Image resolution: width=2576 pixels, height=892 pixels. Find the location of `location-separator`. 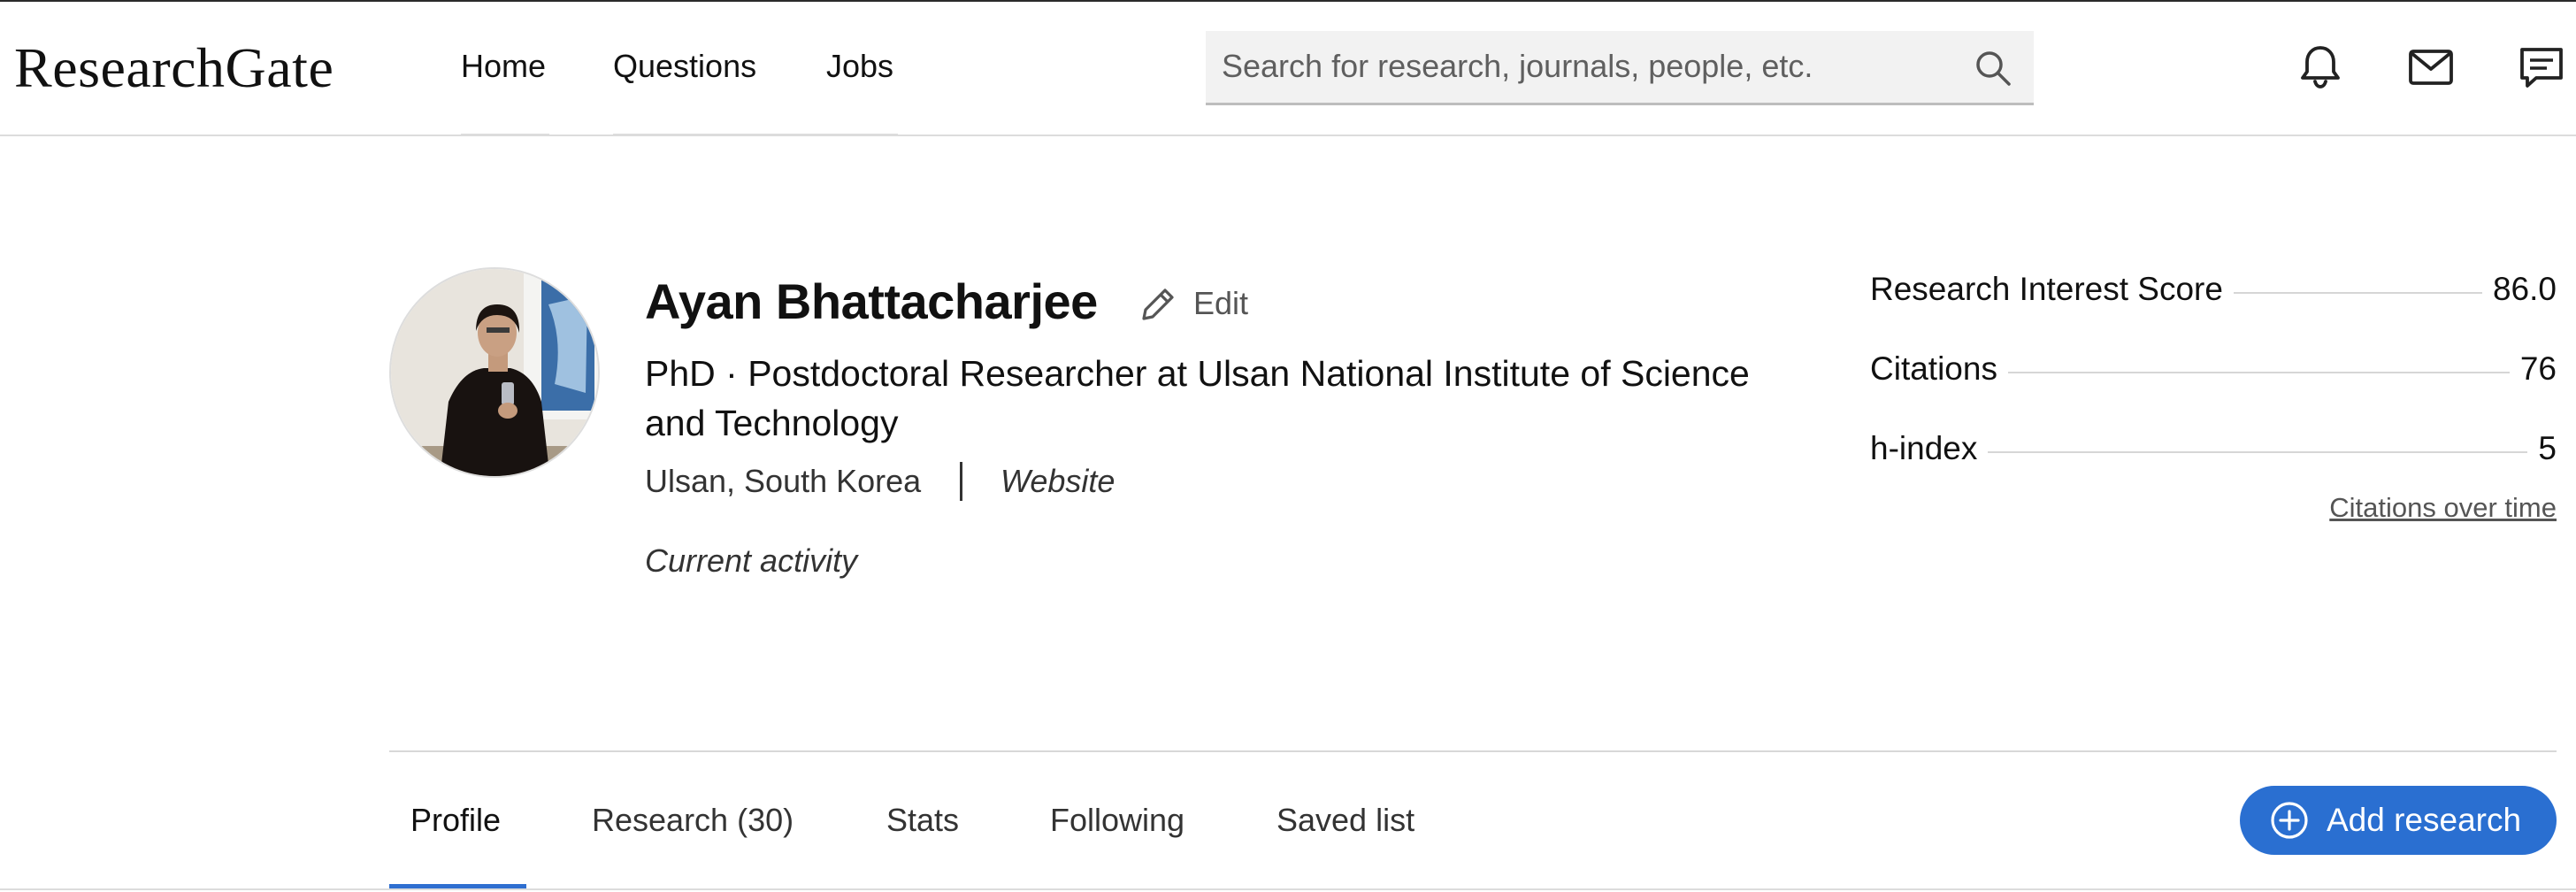

location-separator is located at coordinates (961, 481).